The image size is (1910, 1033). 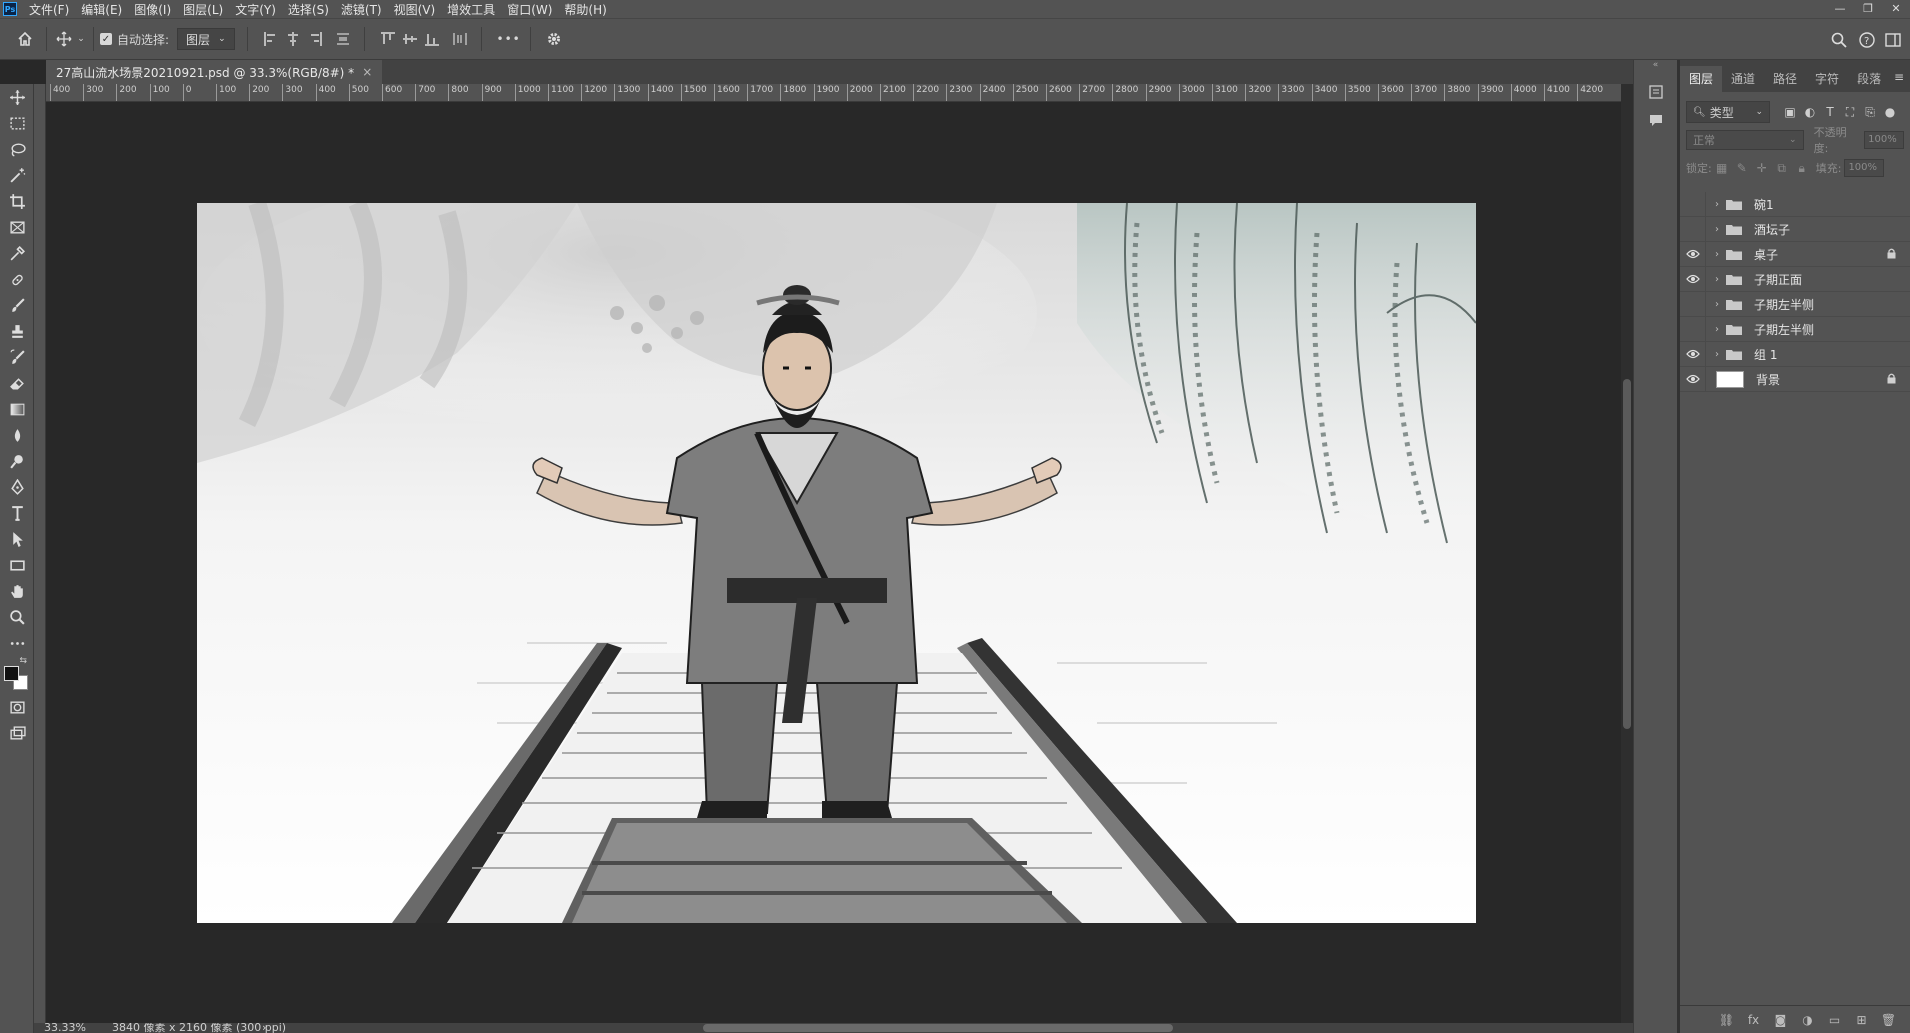 I want to click on search-icon, so click(x=1839, y=40).